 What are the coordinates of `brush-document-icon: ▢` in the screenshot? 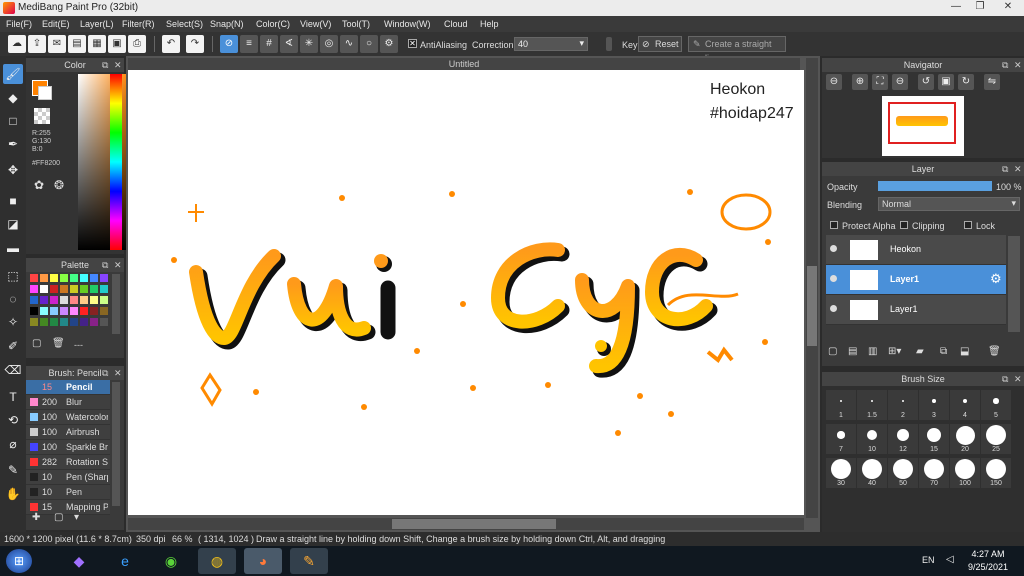 It's located at (58, 517).